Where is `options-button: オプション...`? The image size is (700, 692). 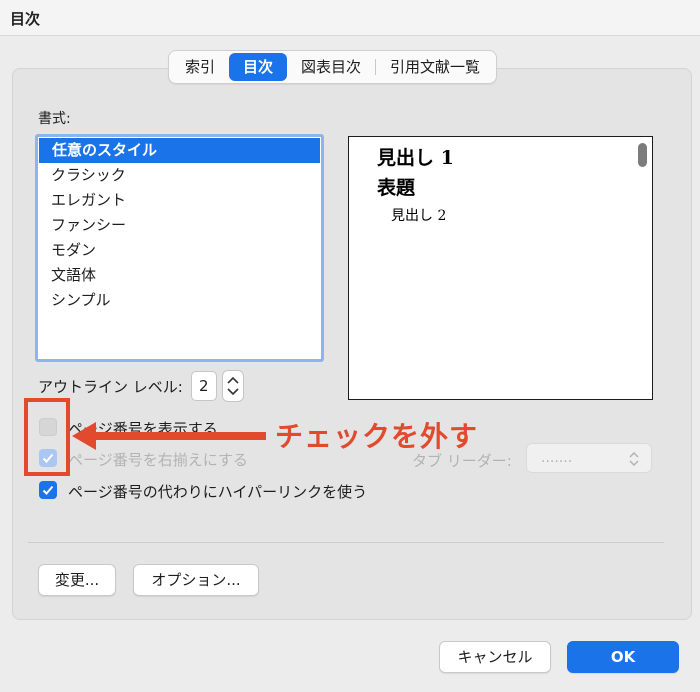 options-button: オプション... is located at coordinates (196, 580).